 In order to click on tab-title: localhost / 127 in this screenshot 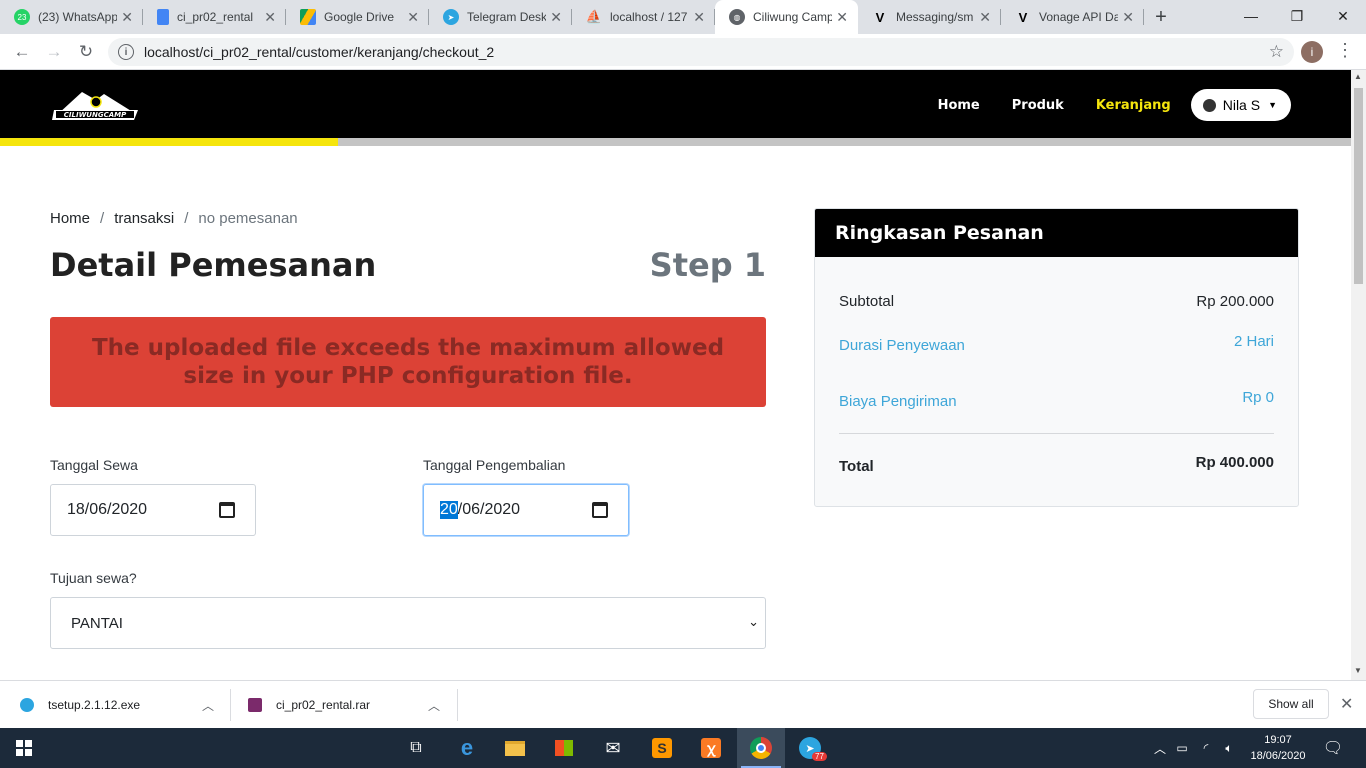, I will do `click(649, 17)`.